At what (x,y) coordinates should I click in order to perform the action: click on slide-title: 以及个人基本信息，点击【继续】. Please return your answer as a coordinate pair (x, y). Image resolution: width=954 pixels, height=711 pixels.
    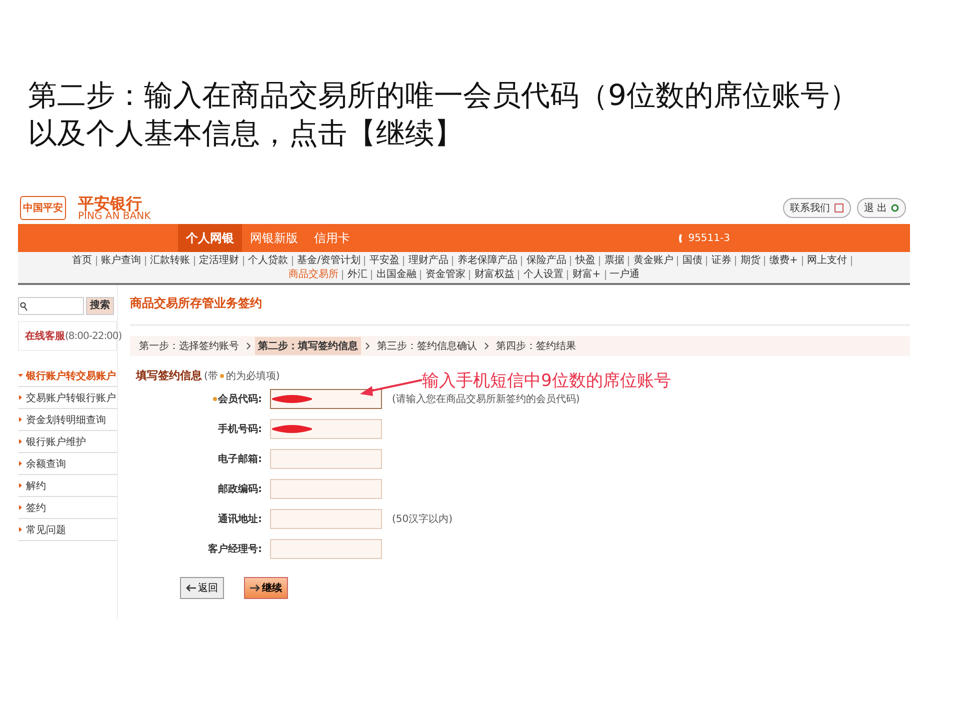
    Looking at the image, I should click on (246, 133).